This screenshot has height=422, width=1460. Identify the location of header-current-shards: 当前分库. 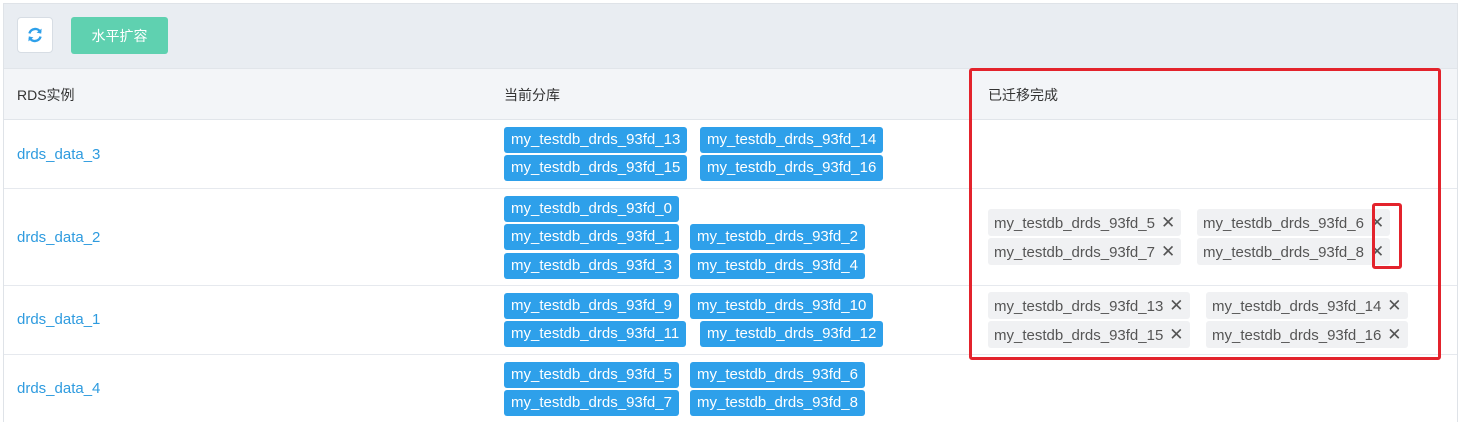
(532, 95).